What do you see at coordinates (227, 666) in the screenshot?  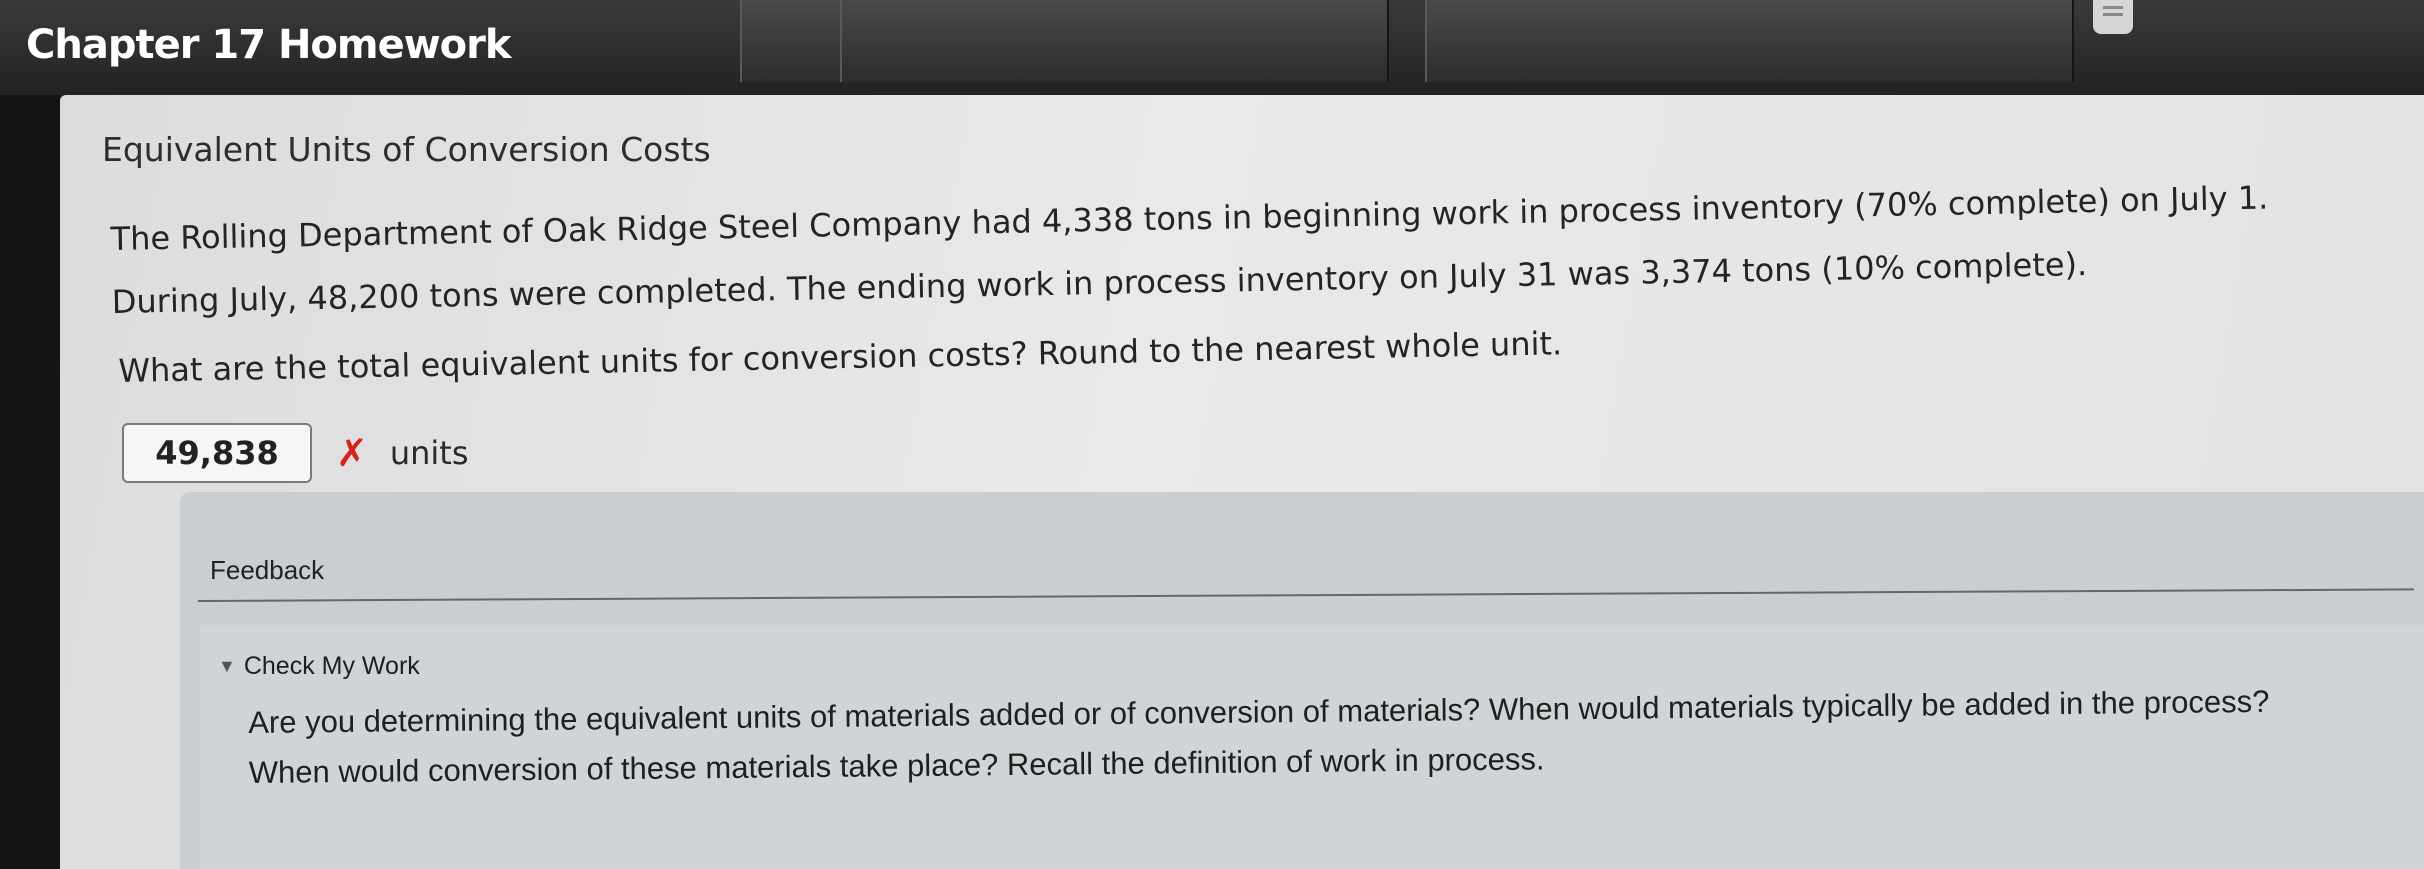 I see `caret-down-icon: ▼` at bounding box center [227, 666].